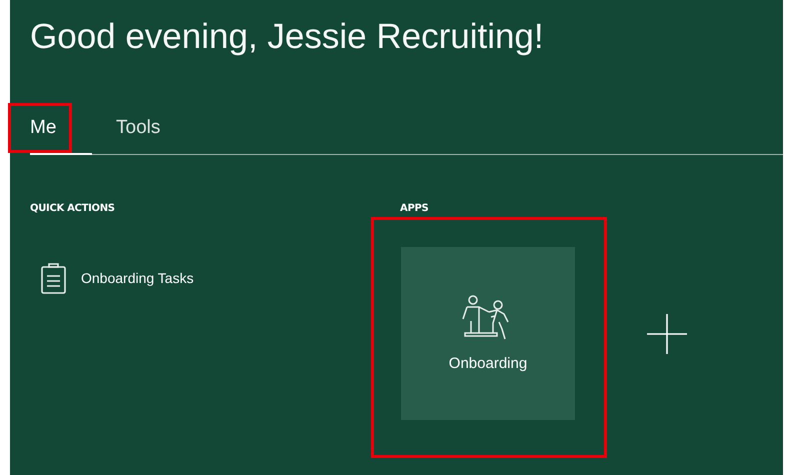 The image size is (785, 475). I want to click on add-button, so click(667, 334).